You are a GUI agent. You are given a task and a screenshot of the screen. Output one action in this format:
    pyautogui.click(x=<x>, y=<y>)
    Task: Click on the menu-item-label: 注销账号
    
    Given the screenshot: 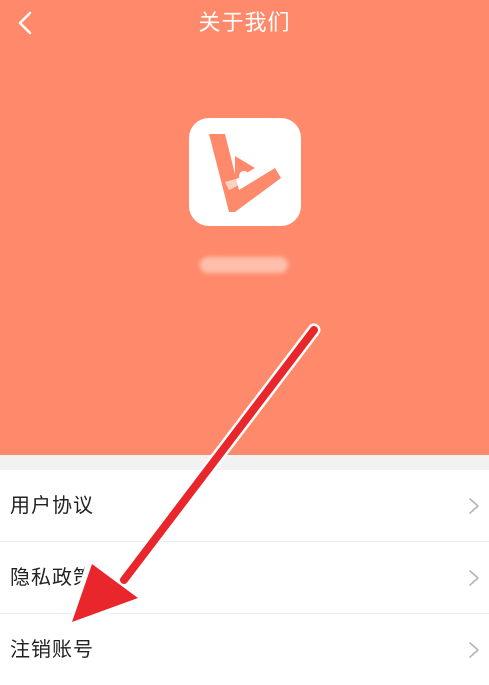 What is the action you would take?
    pyautogui.click(x=52, y=649)
    